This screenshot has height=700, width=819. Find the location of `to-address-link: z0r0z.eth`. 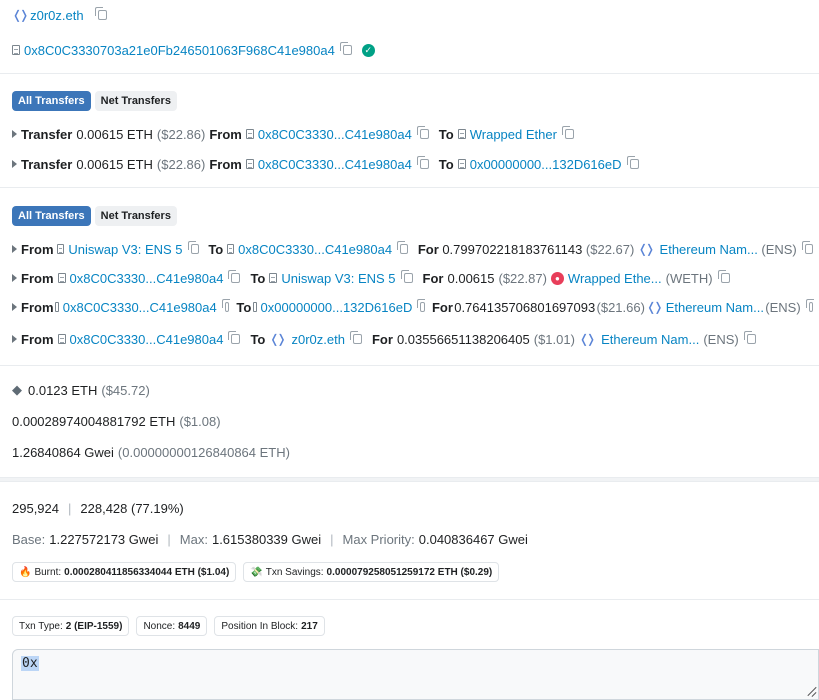

to-address-link: z0r0z.eth is located at coordinates (318, 339).